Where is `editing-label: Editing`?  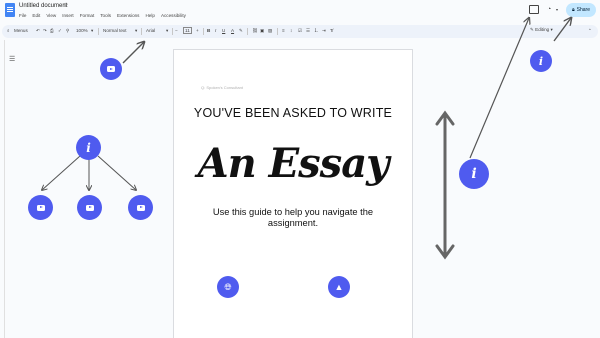
editing-label: Editing is located at coordinates (542, 29).